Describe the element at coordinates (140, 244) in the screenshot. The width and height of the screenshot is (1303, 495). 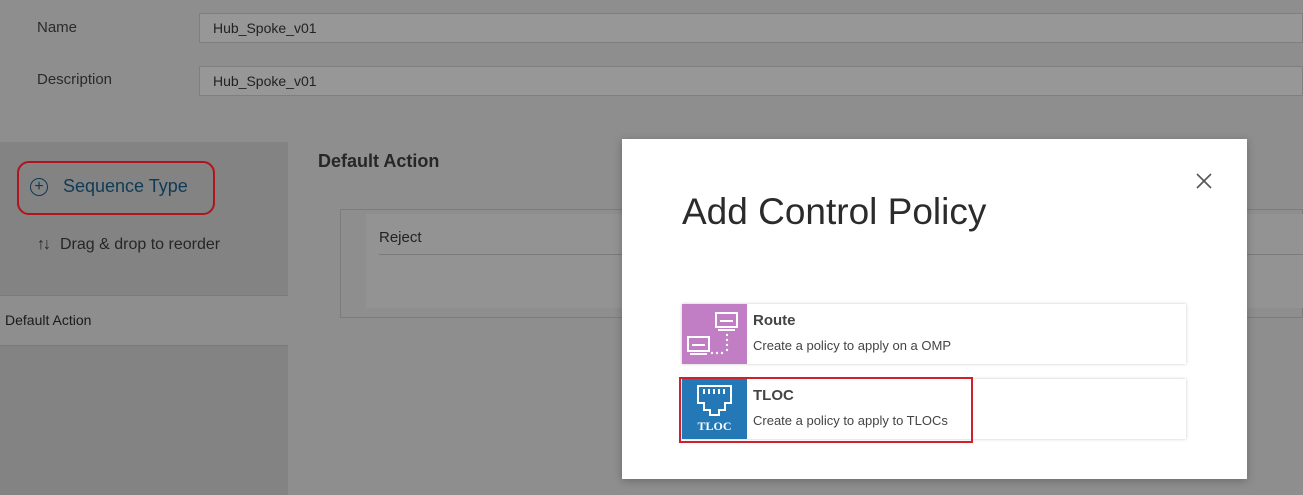
I see `drag-reorder-label: Drag & drop to reorder` at that location.